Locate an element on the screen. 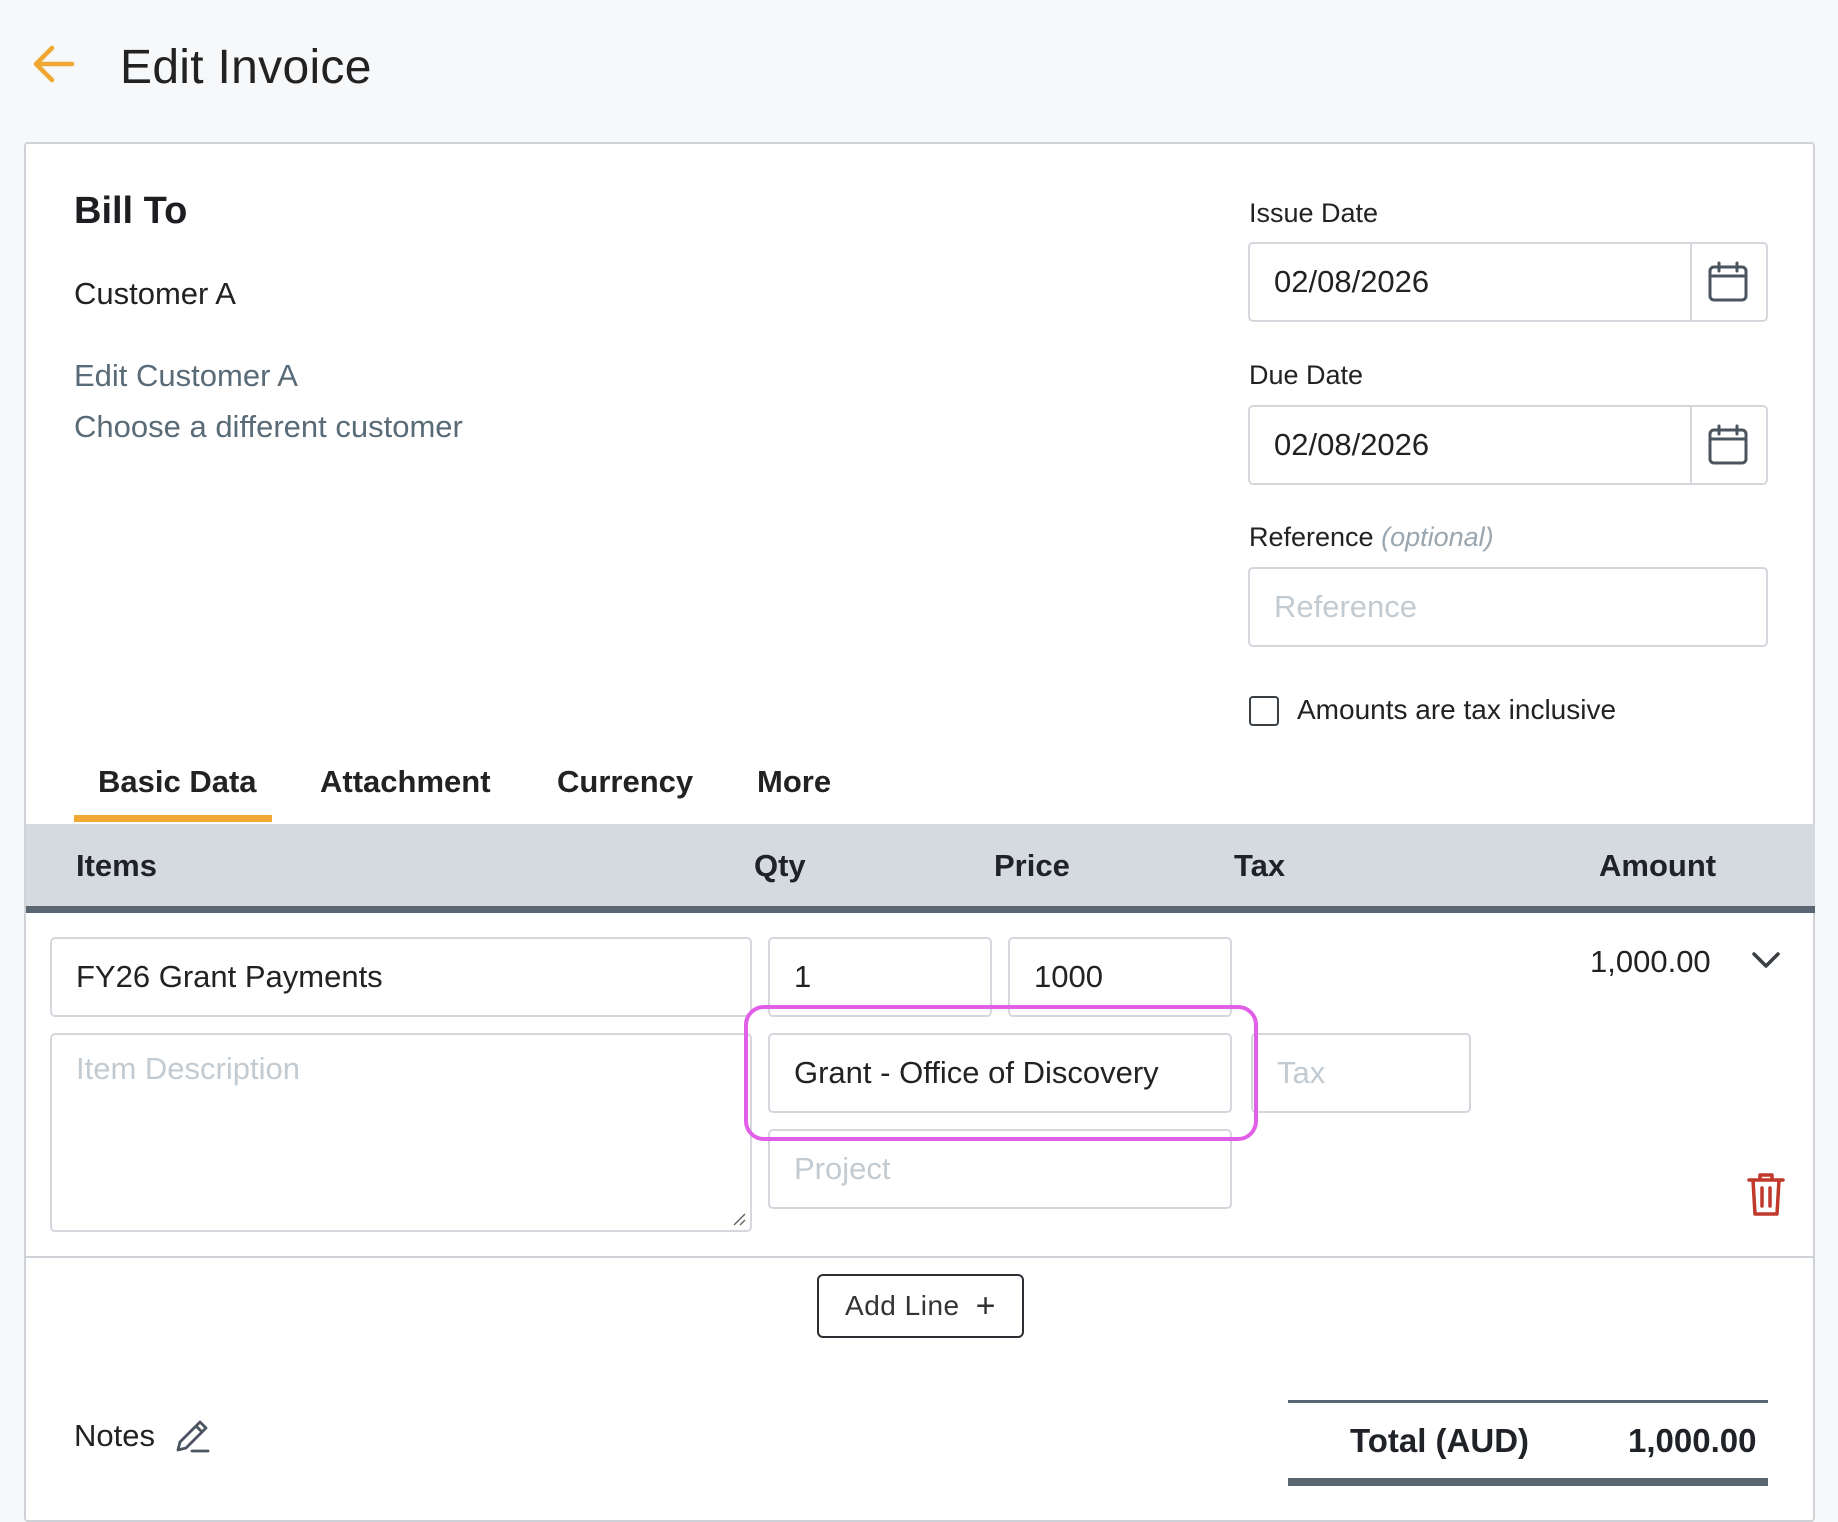  due-date-field: 02/08/2026 is located at coordinates (1508, 445).